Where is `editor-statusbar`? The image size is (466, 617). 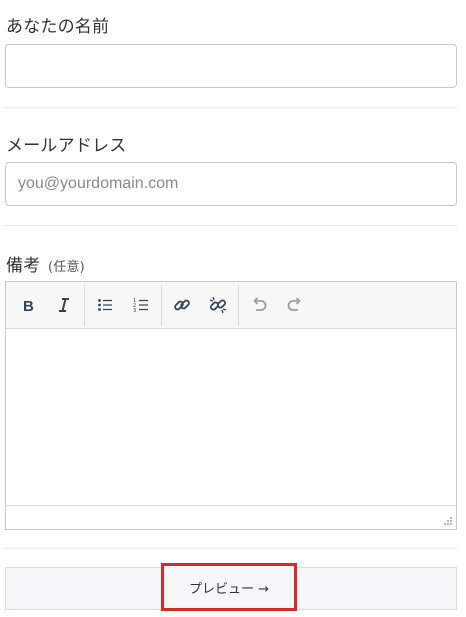 editor-statusbar is located at coordinates (231, 517).